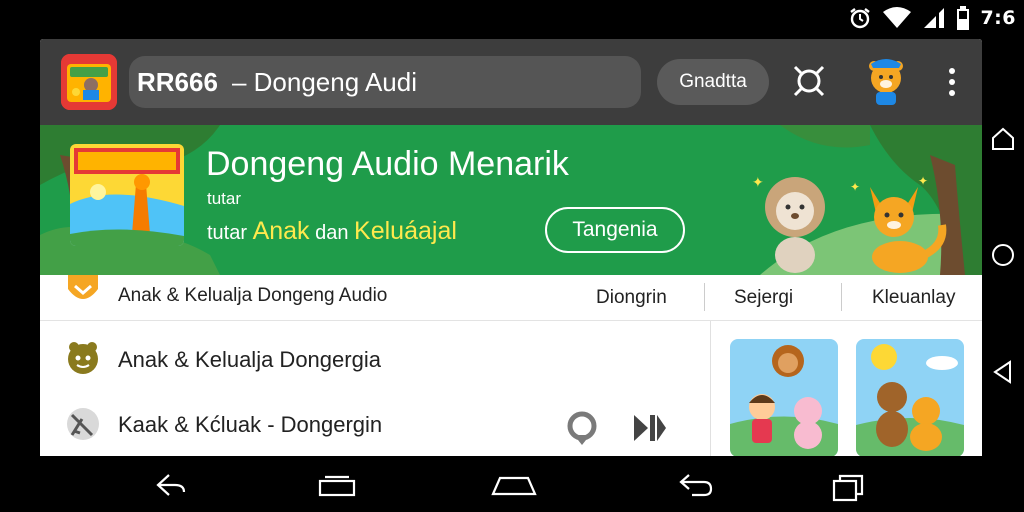 Image resolution: width=1024 pixels, height=512 pixels. What do you see at coordinates (250, 424) in the screenshot?
I see `list-item-label: Kaak & Kćluak - Dongergin` at bounding box center [250, 424].